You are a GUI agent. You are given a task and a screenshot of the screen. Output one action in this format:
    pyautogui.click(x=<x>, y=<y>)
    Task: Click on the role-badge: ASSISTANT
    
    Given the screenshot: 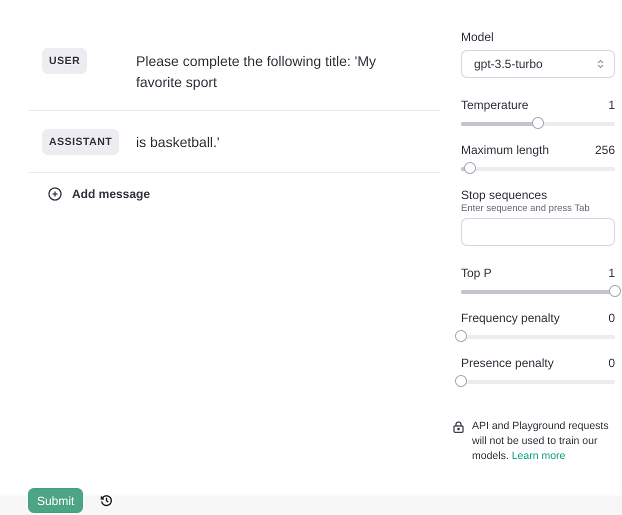 What is the action you would take?
    pyautogui.click(x=81, y=142)
    